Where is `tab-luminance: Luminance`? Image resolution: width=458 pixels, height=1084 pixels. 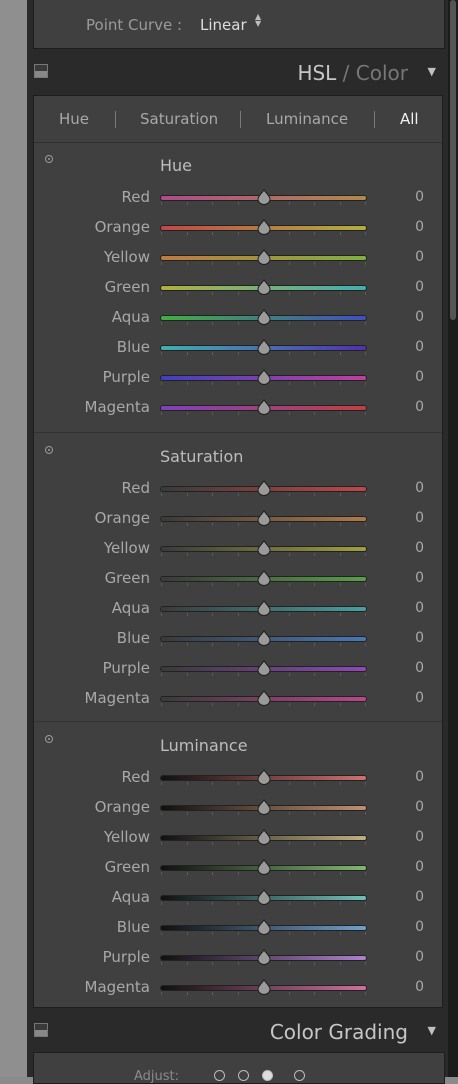 tab-luminance: Luminance is located at coordinates (307, 119).